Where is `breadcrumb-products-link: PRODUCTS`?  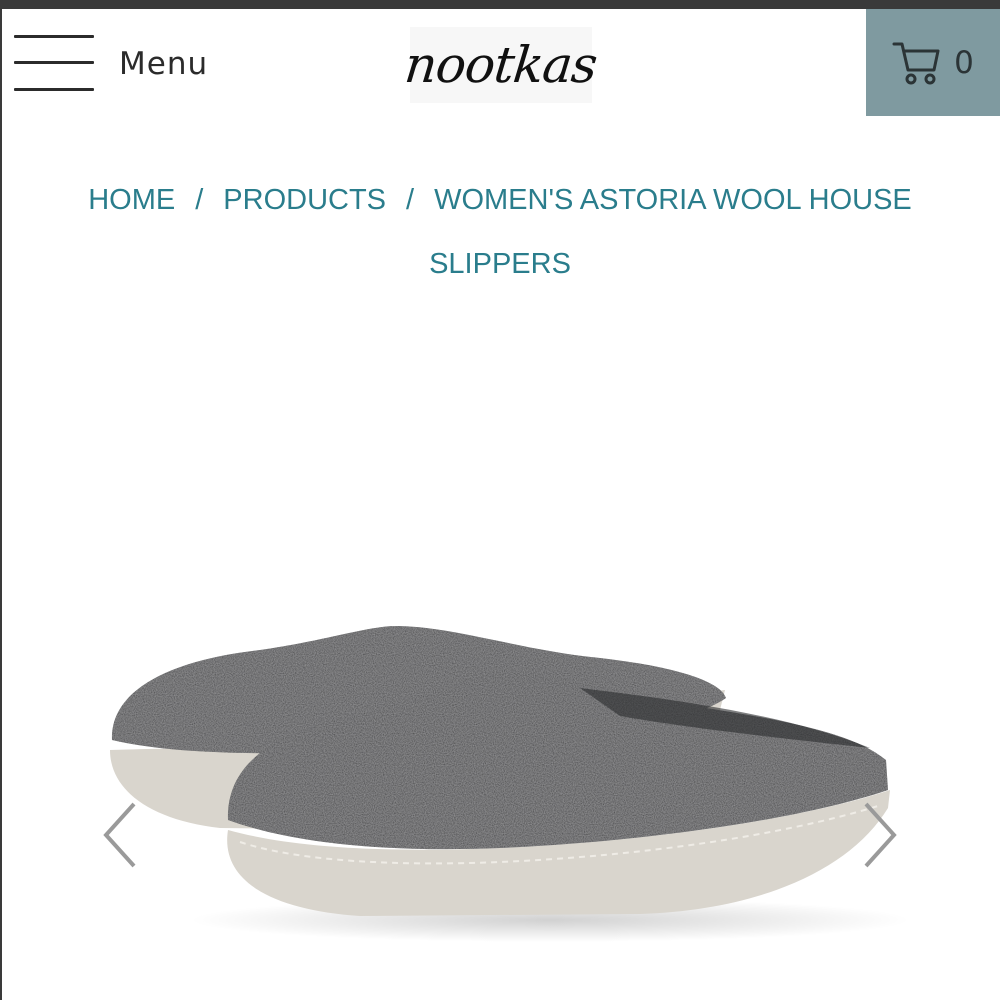
breadcrumb-products-link: PRODUCTS is located at coordinates (304, 200).